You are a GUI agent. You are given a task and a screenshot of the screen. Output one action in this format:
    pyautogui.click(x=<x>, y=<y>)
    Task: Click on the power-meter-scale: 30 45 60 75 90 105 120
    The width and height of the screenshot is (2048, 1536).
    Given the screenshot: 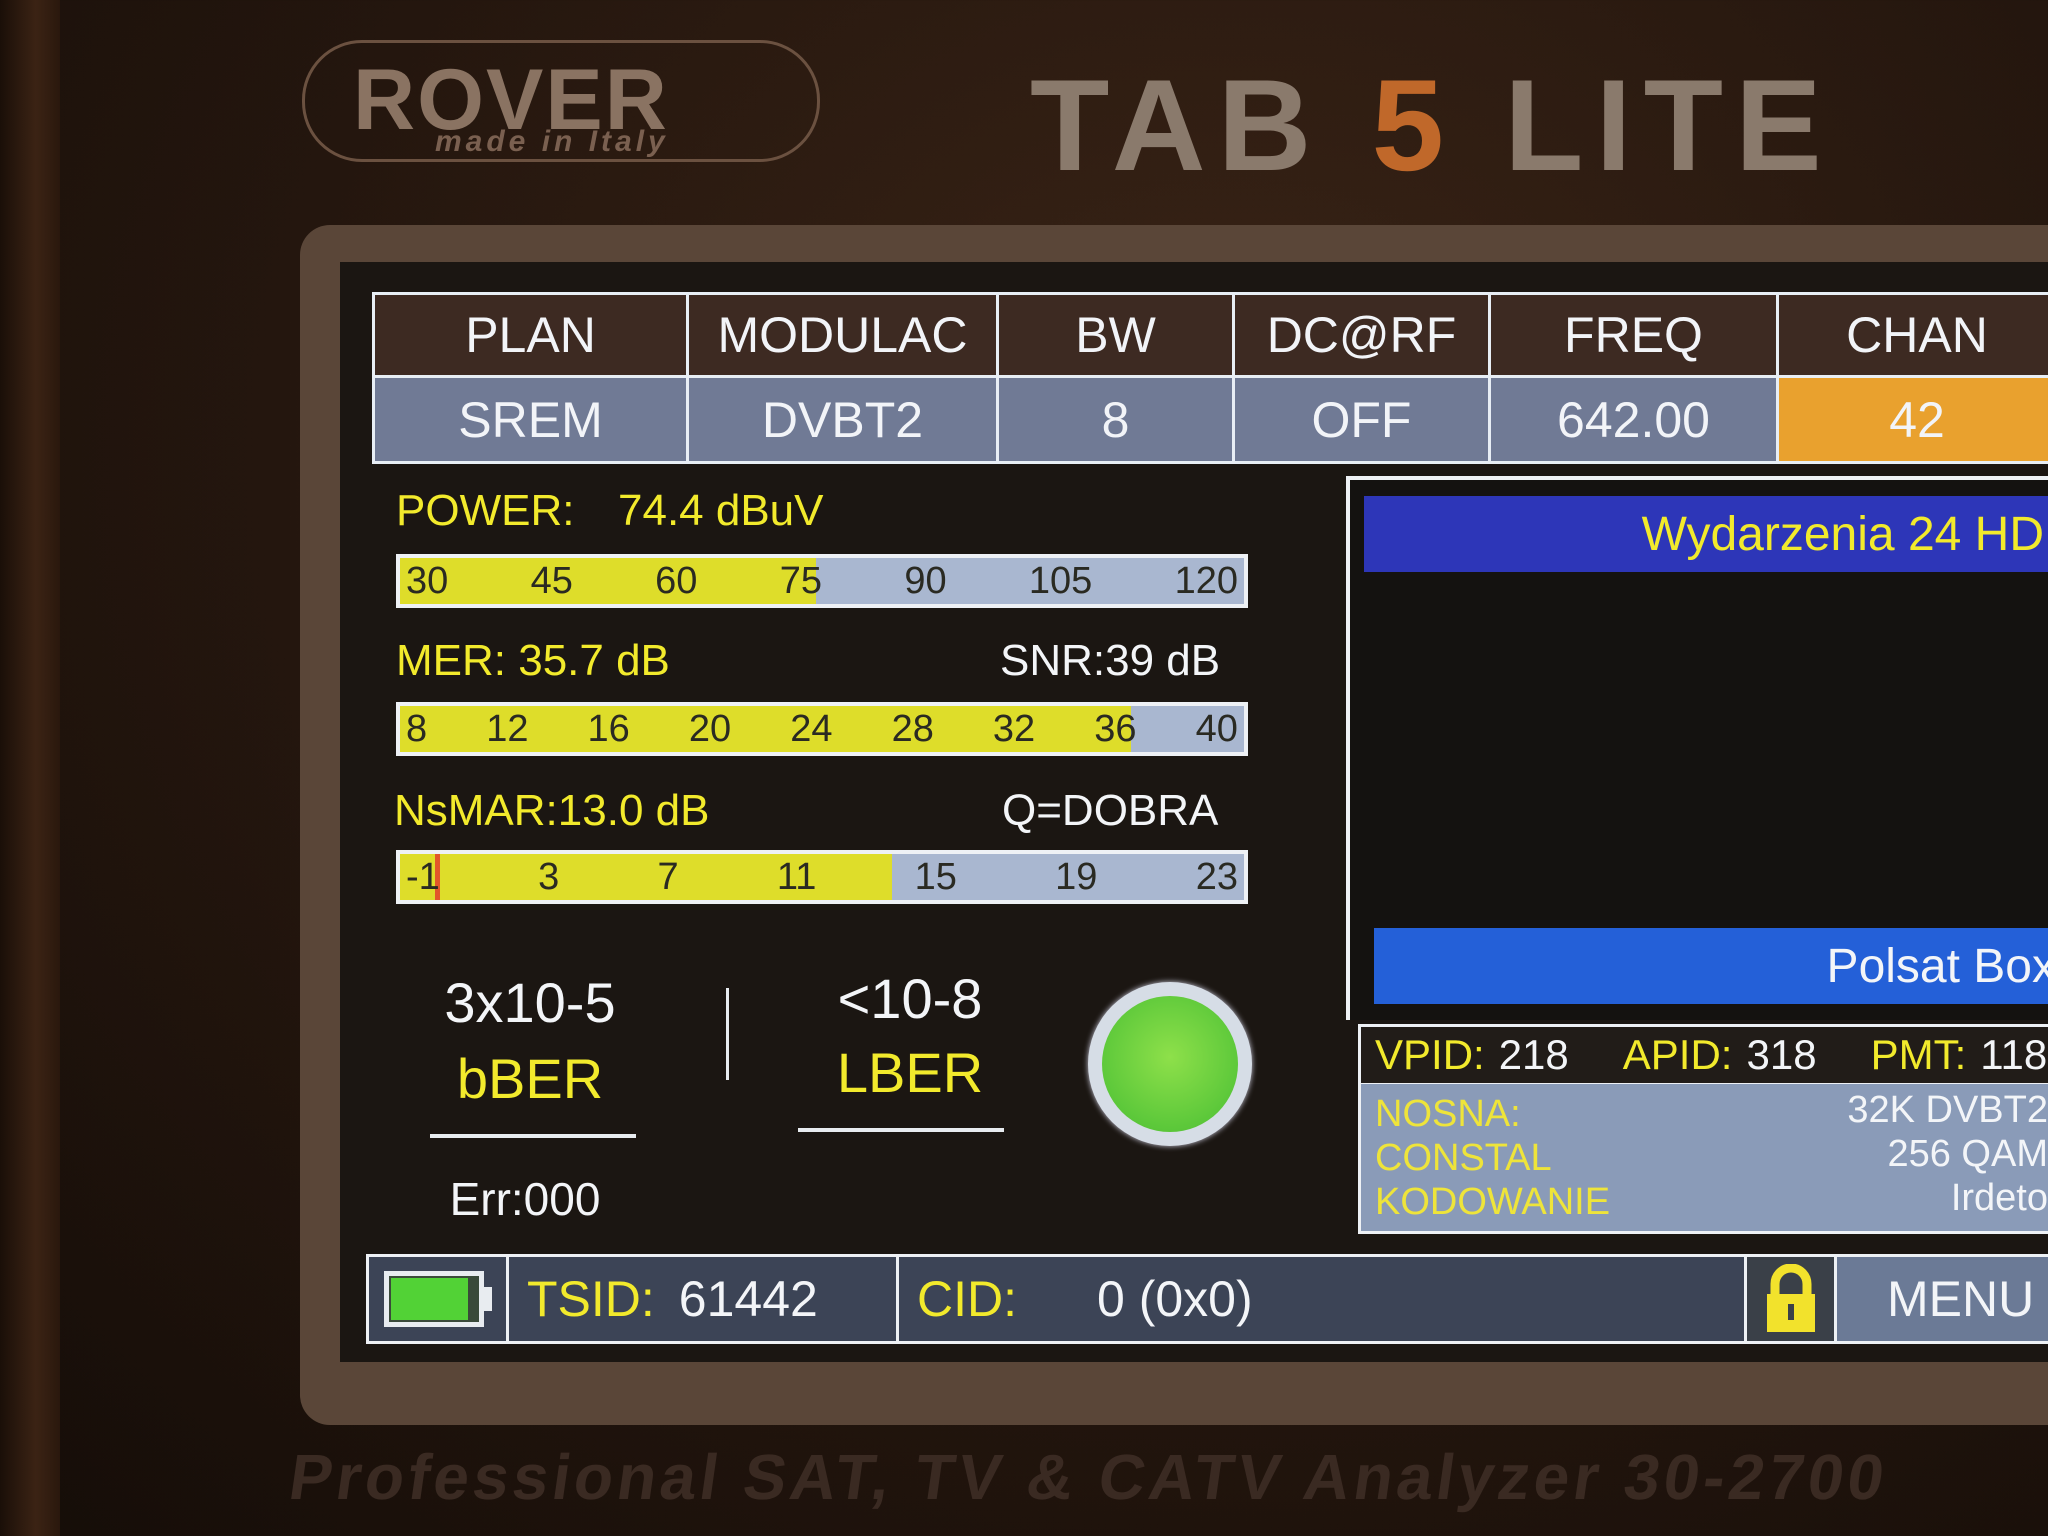 What is the action you would take?
    pyautogui.click(x=822, y=581)
    